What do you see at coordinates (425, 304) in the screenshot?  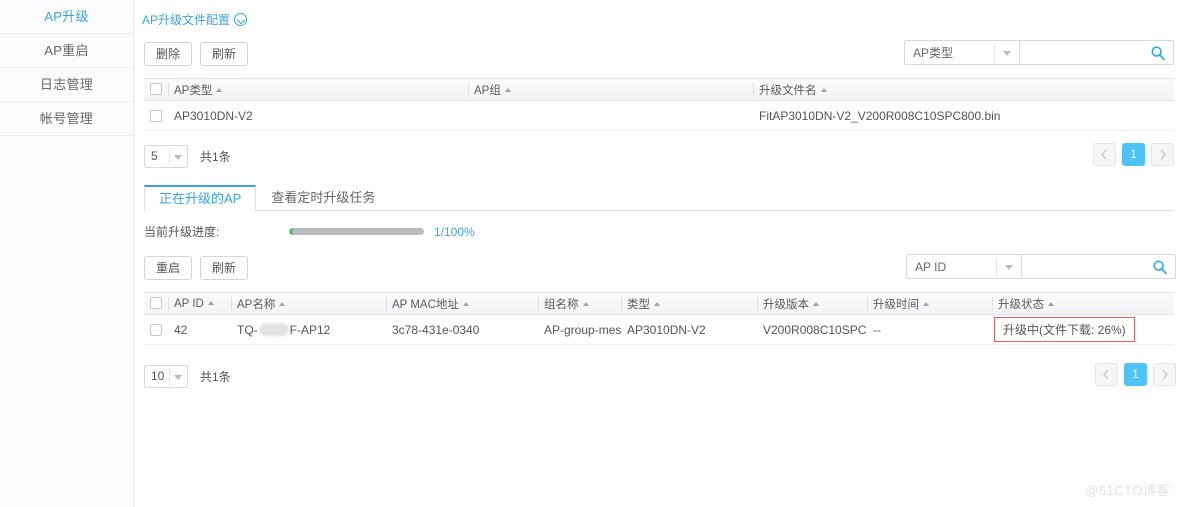 I see `column-label: AP MAC地址` at bounding box center [425, 304].